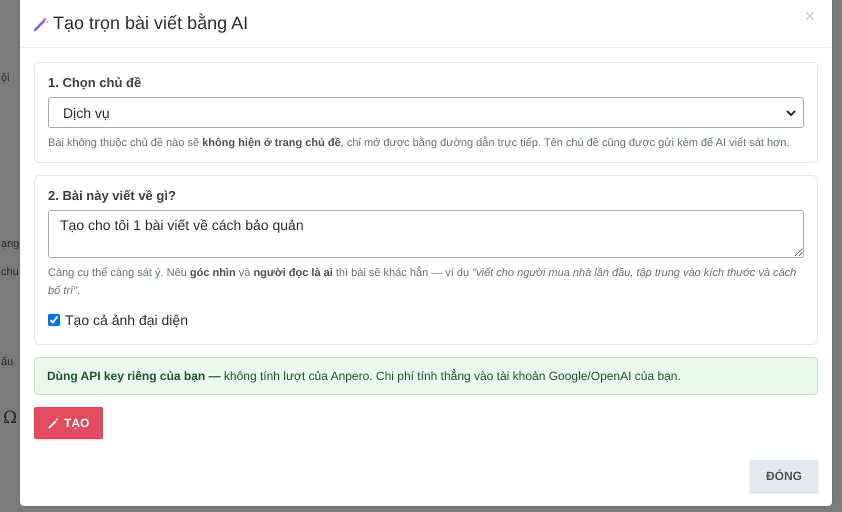 The height and width of the screenshot is (512, 842). I want to click on checkbox-label: Tạo cả ảnh đại diện, so click(126, 320).